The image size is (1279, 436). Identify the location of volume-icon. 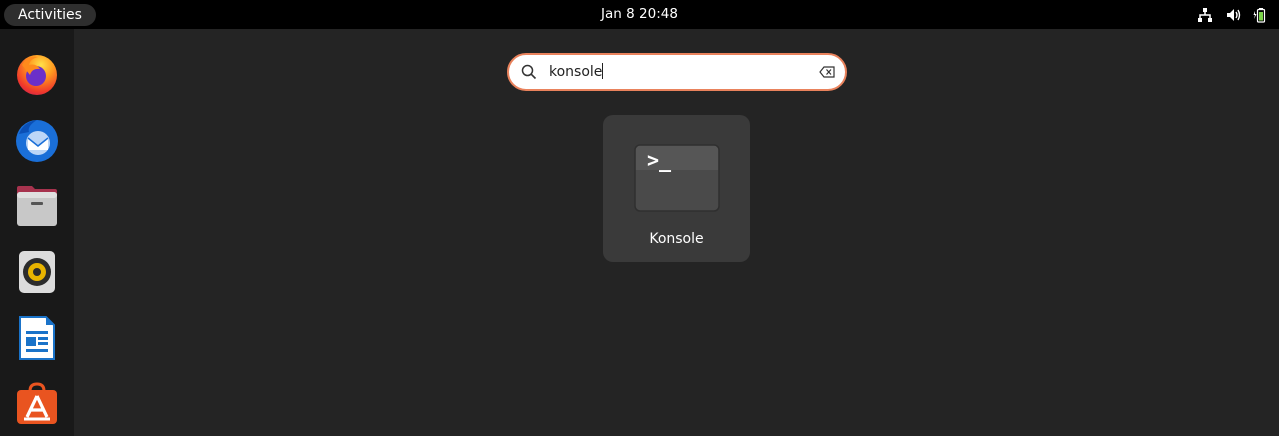
(1233, 15).